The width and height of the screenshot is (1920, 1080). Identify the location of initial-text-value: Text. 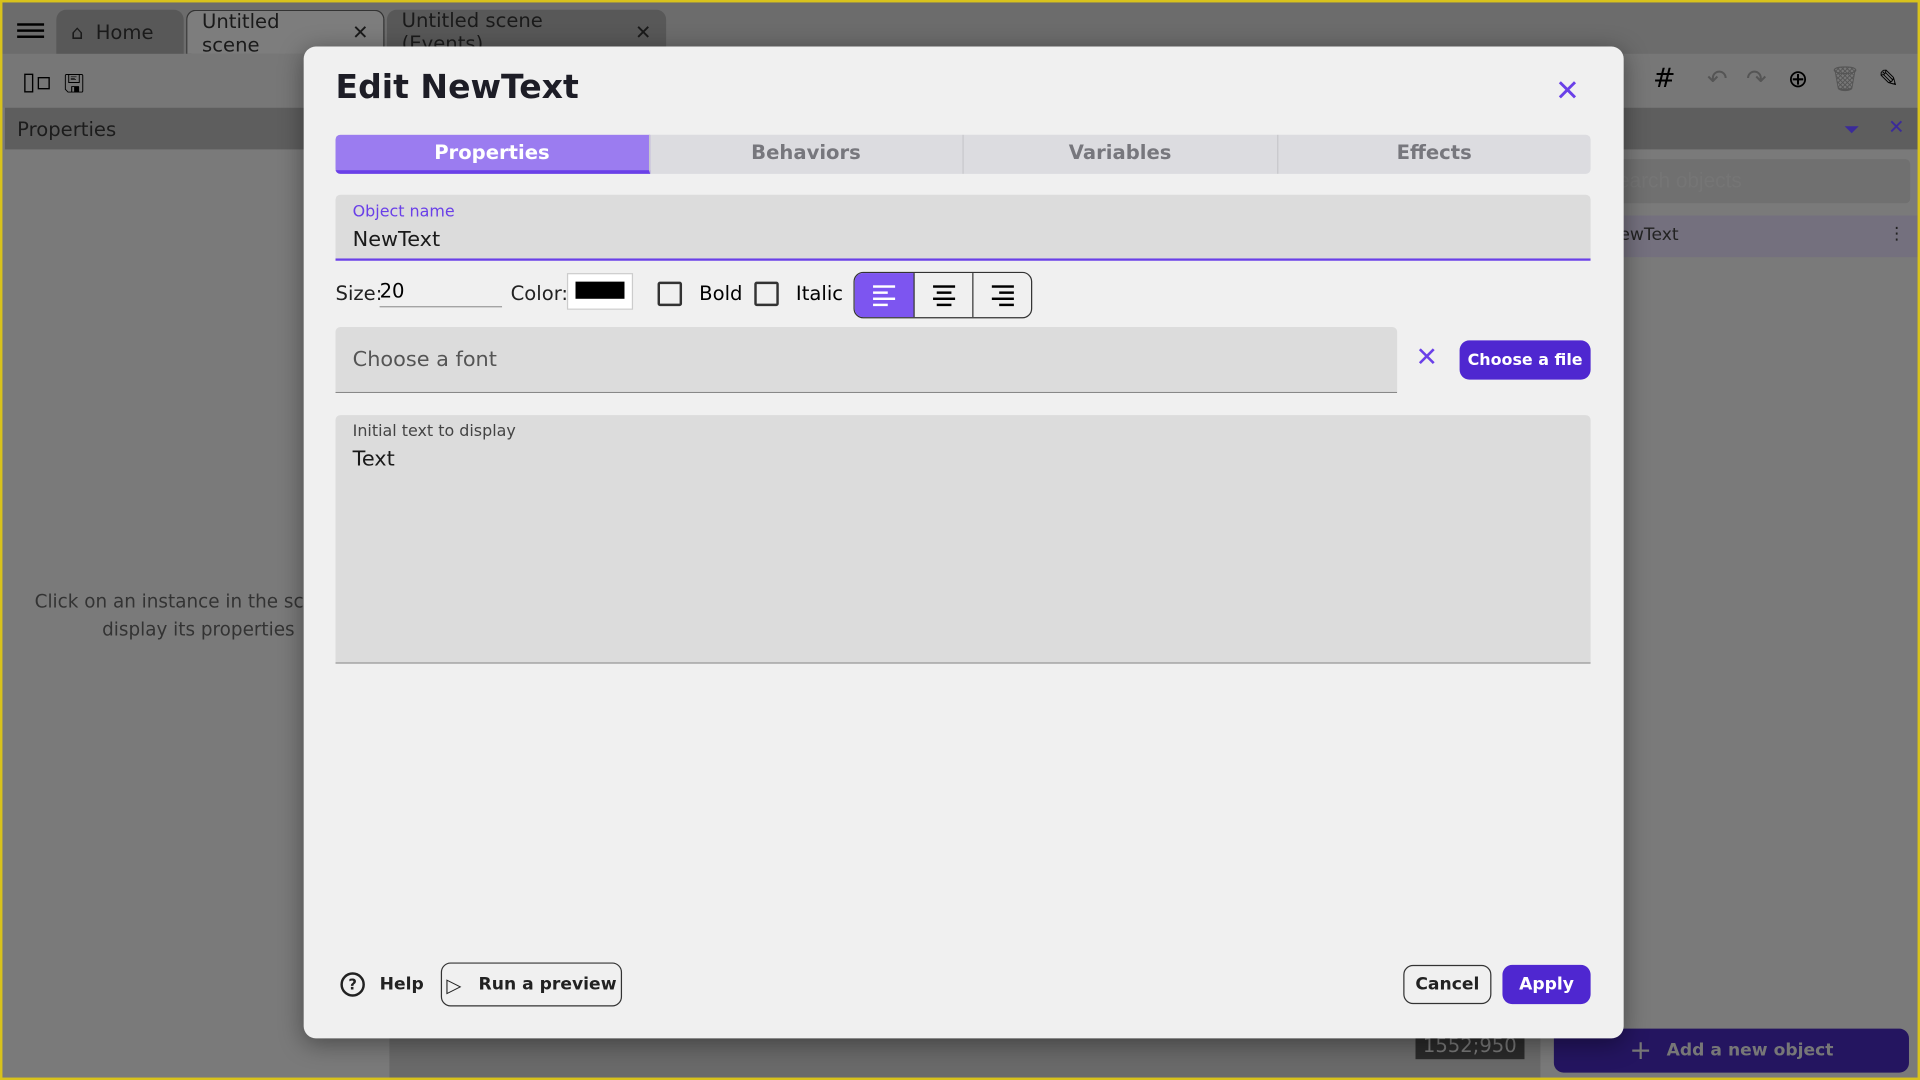
(373, 459).